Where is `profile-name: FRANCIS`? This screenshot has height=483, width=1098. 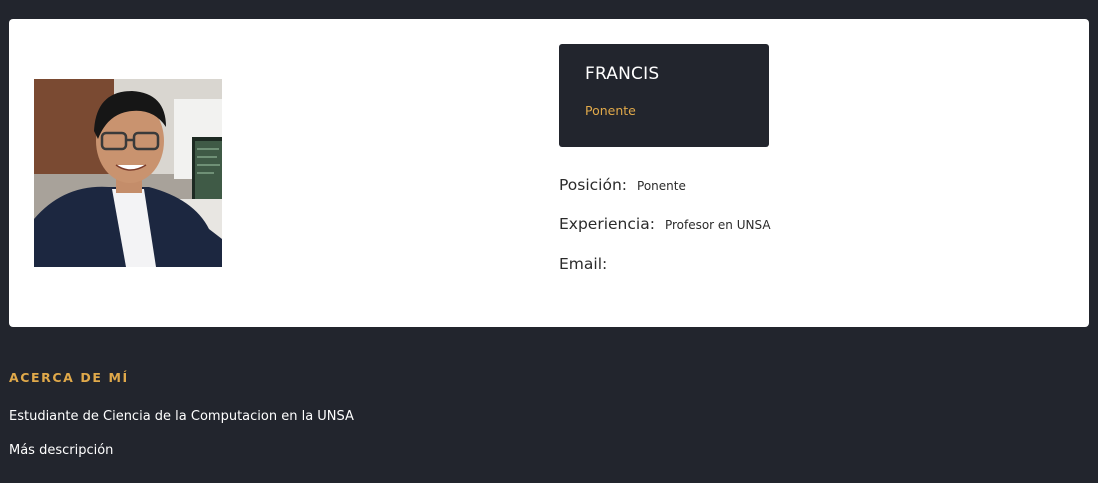 profile-name: FRANCIS is located at coordinates (622, 74).